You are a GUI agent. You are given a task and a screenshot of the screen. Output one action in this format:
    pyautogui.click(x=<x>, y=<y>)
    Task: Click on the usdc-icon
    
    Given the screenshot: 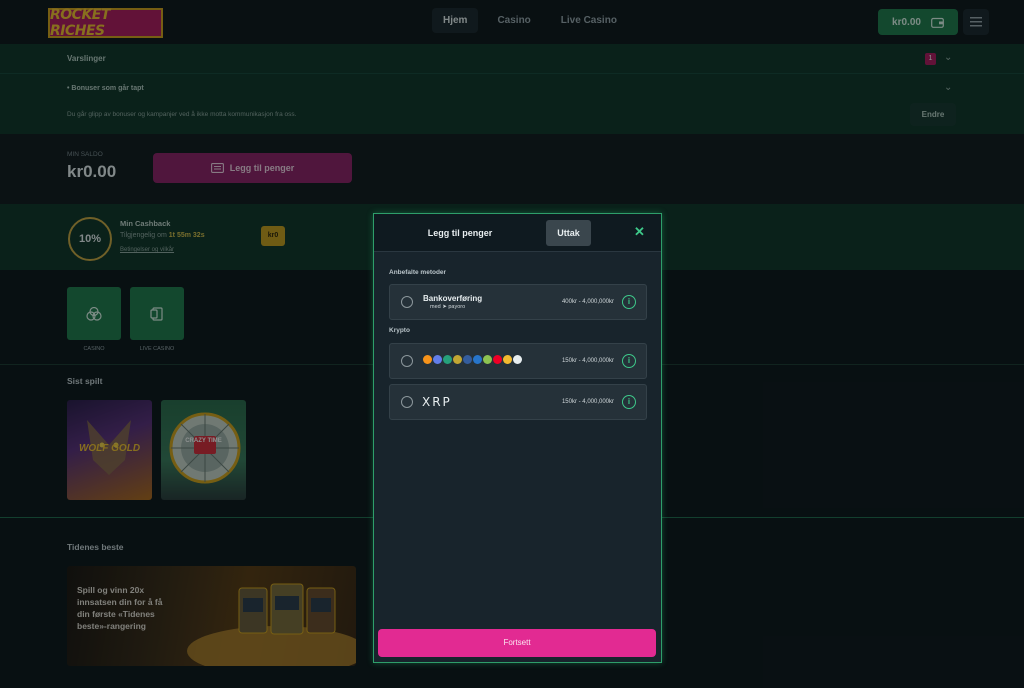 What is the action you would take?
    pyautogui.click(x=477, y=359)
    